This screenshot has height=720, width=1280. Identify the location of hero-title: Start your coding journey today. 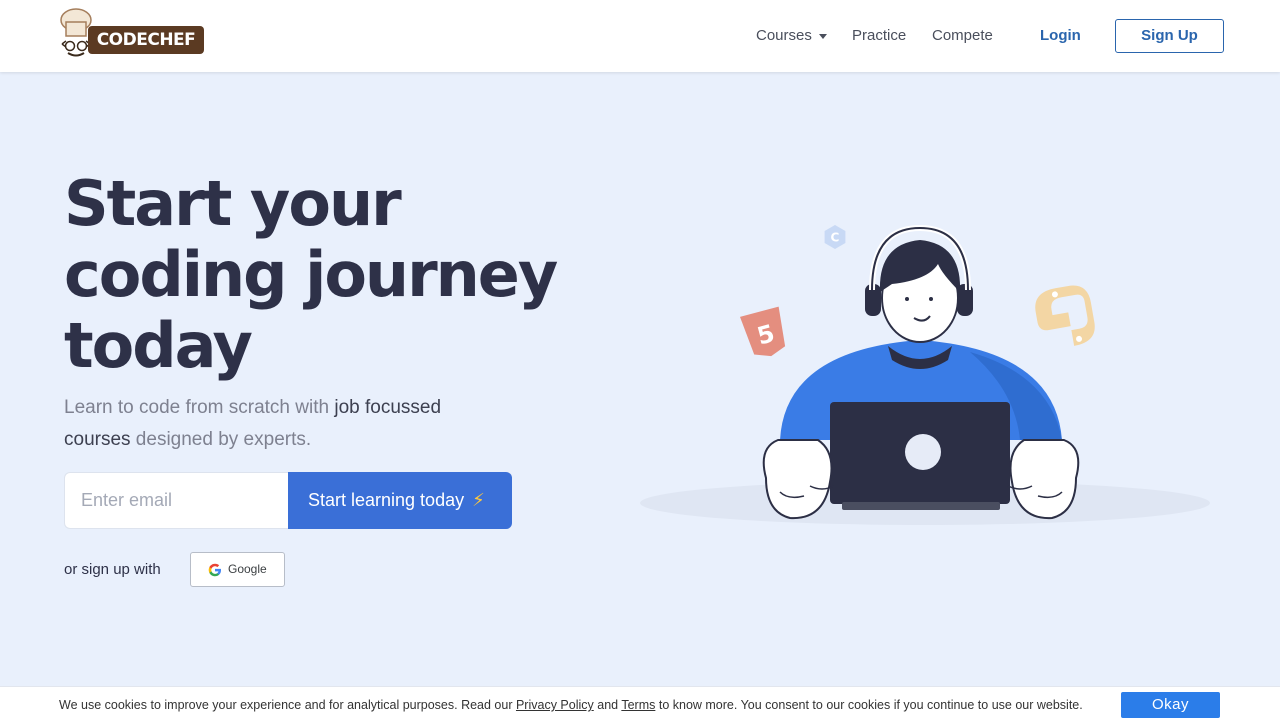
(324, 274).